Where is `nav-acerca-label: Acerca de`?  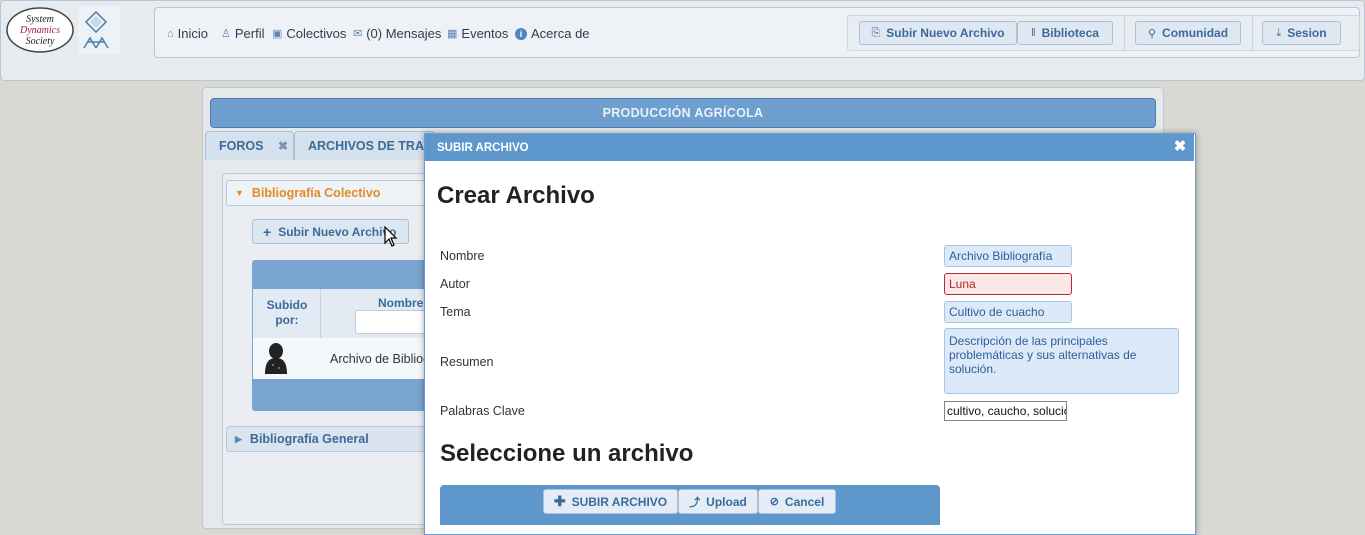 nav-acerca-label: Acerca de is located at coordinates (560, 33).